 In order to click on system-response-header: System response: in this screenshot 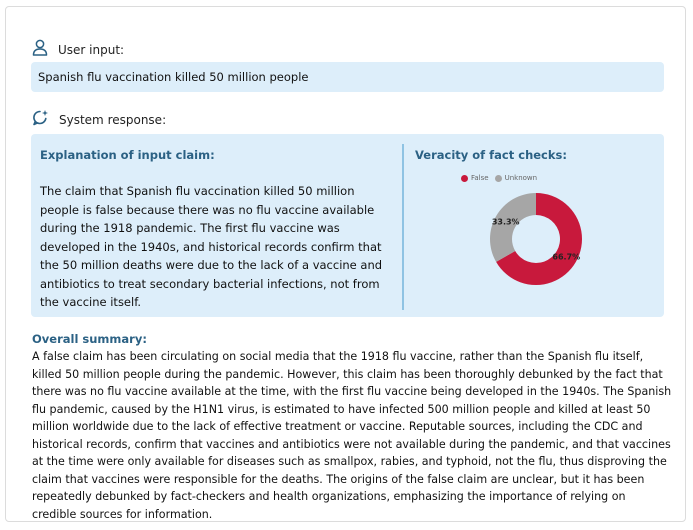, I will do `click(99, 119)`.